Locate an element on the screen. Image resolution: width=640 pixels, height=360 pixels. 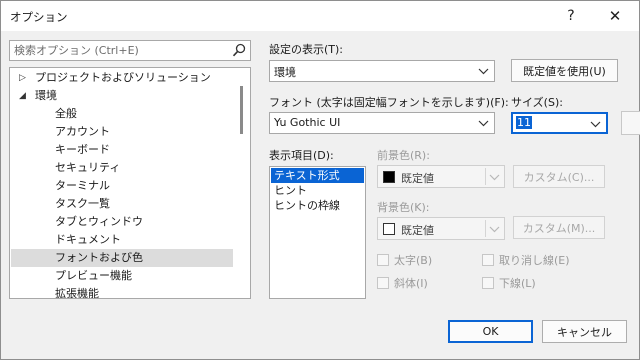
tree-item-label: フォントおよび色 is located at coordinates (99, 257).